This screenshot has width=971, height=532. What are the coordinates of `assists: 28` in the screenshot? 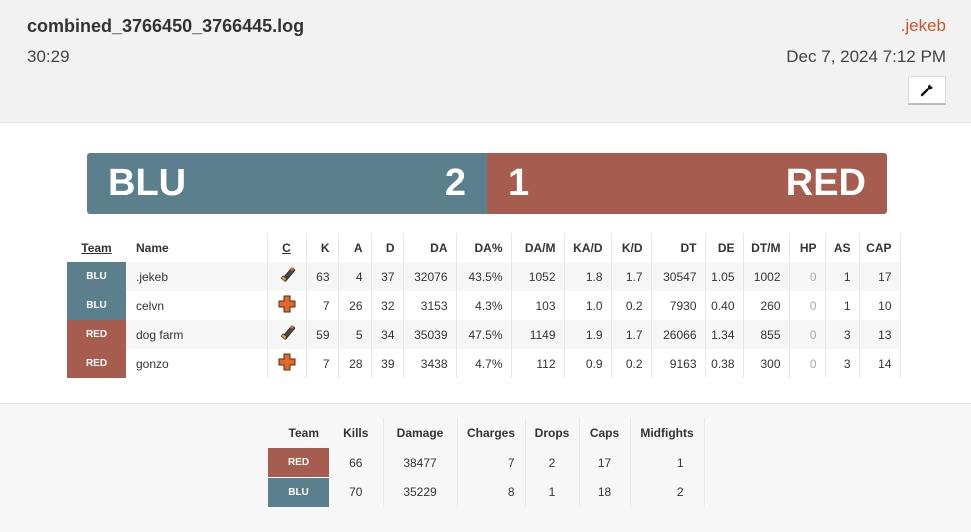 It's located at (355, 363).